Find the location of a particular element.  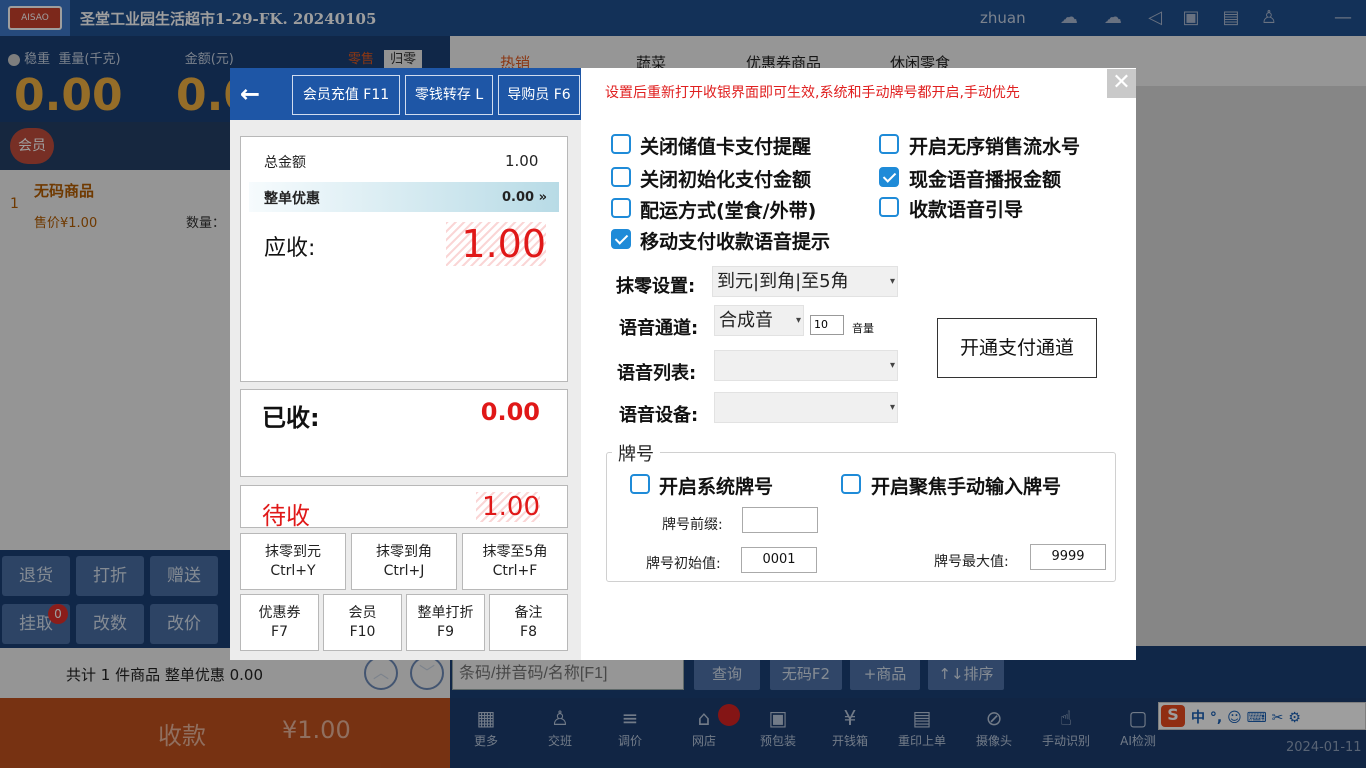

discount-value: 0.00 » is located at coordinates (525, 197).